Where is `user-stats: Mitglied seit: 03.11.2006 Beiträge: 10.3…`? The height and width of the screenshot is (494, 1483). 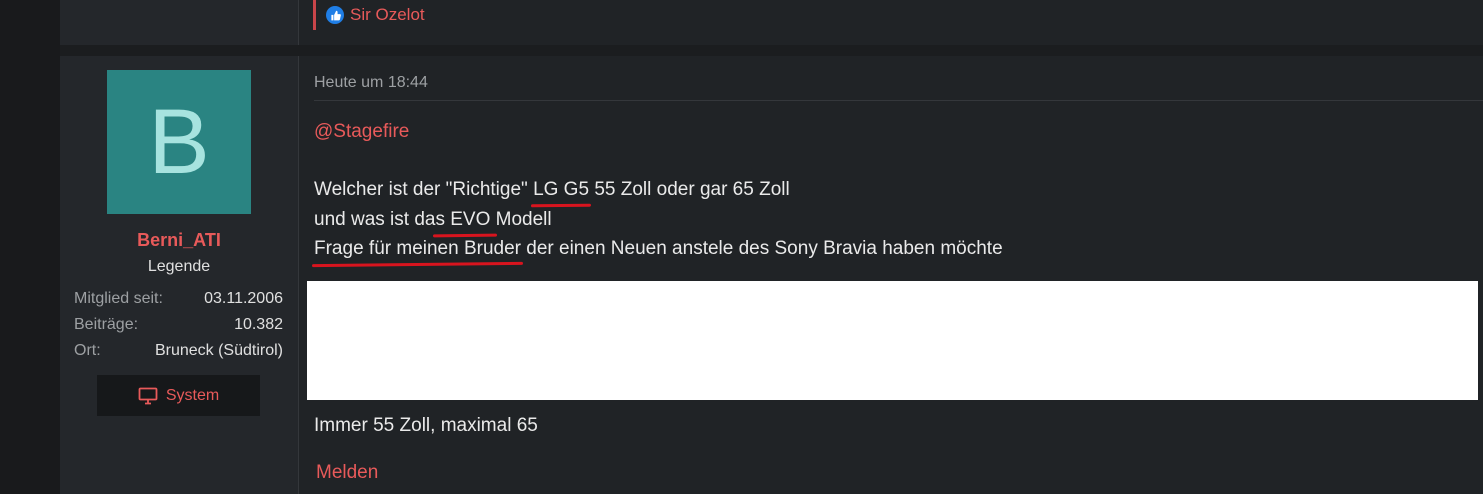 user-stats: Mitglied seit: 03.11.2006 Beiträge: 10.3… is located at coordinates (178, 325).